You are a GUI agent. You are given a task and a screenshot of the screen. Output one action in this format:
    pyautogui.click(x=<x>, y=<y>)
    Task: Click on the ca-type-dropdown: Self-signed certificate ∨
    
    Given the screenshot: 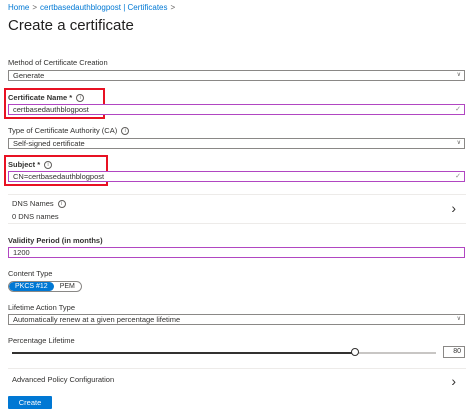 What is the action you would take?
    pyautogui.click(x=236, y=143)
    